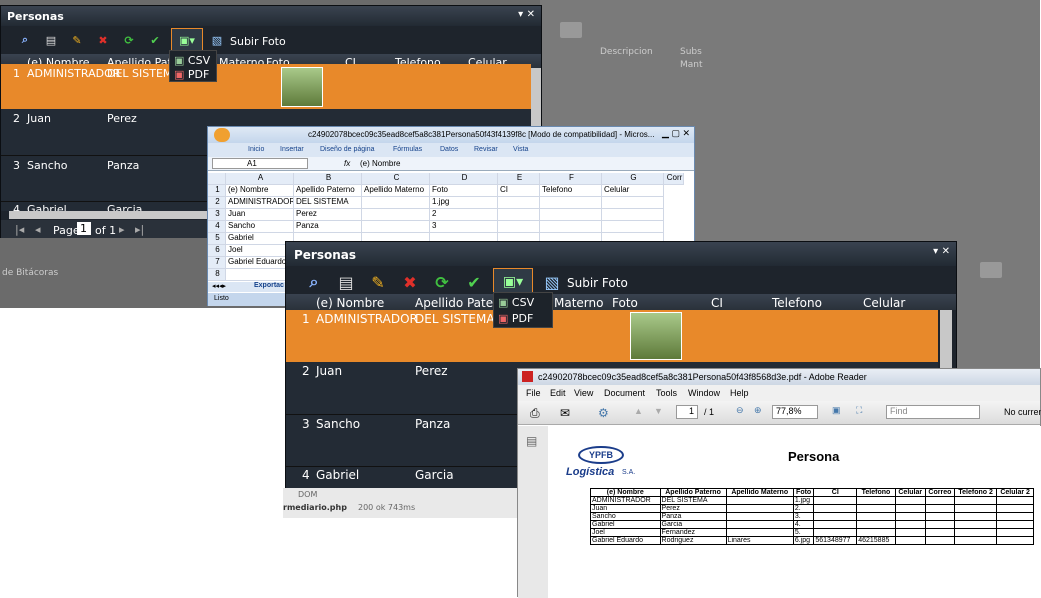 The height and width of the screenshot is (598, 1041). What do you see at coordinates (533, 393) in the screenshot?
I see `menu-file: File` at bounding box center [533, 393].